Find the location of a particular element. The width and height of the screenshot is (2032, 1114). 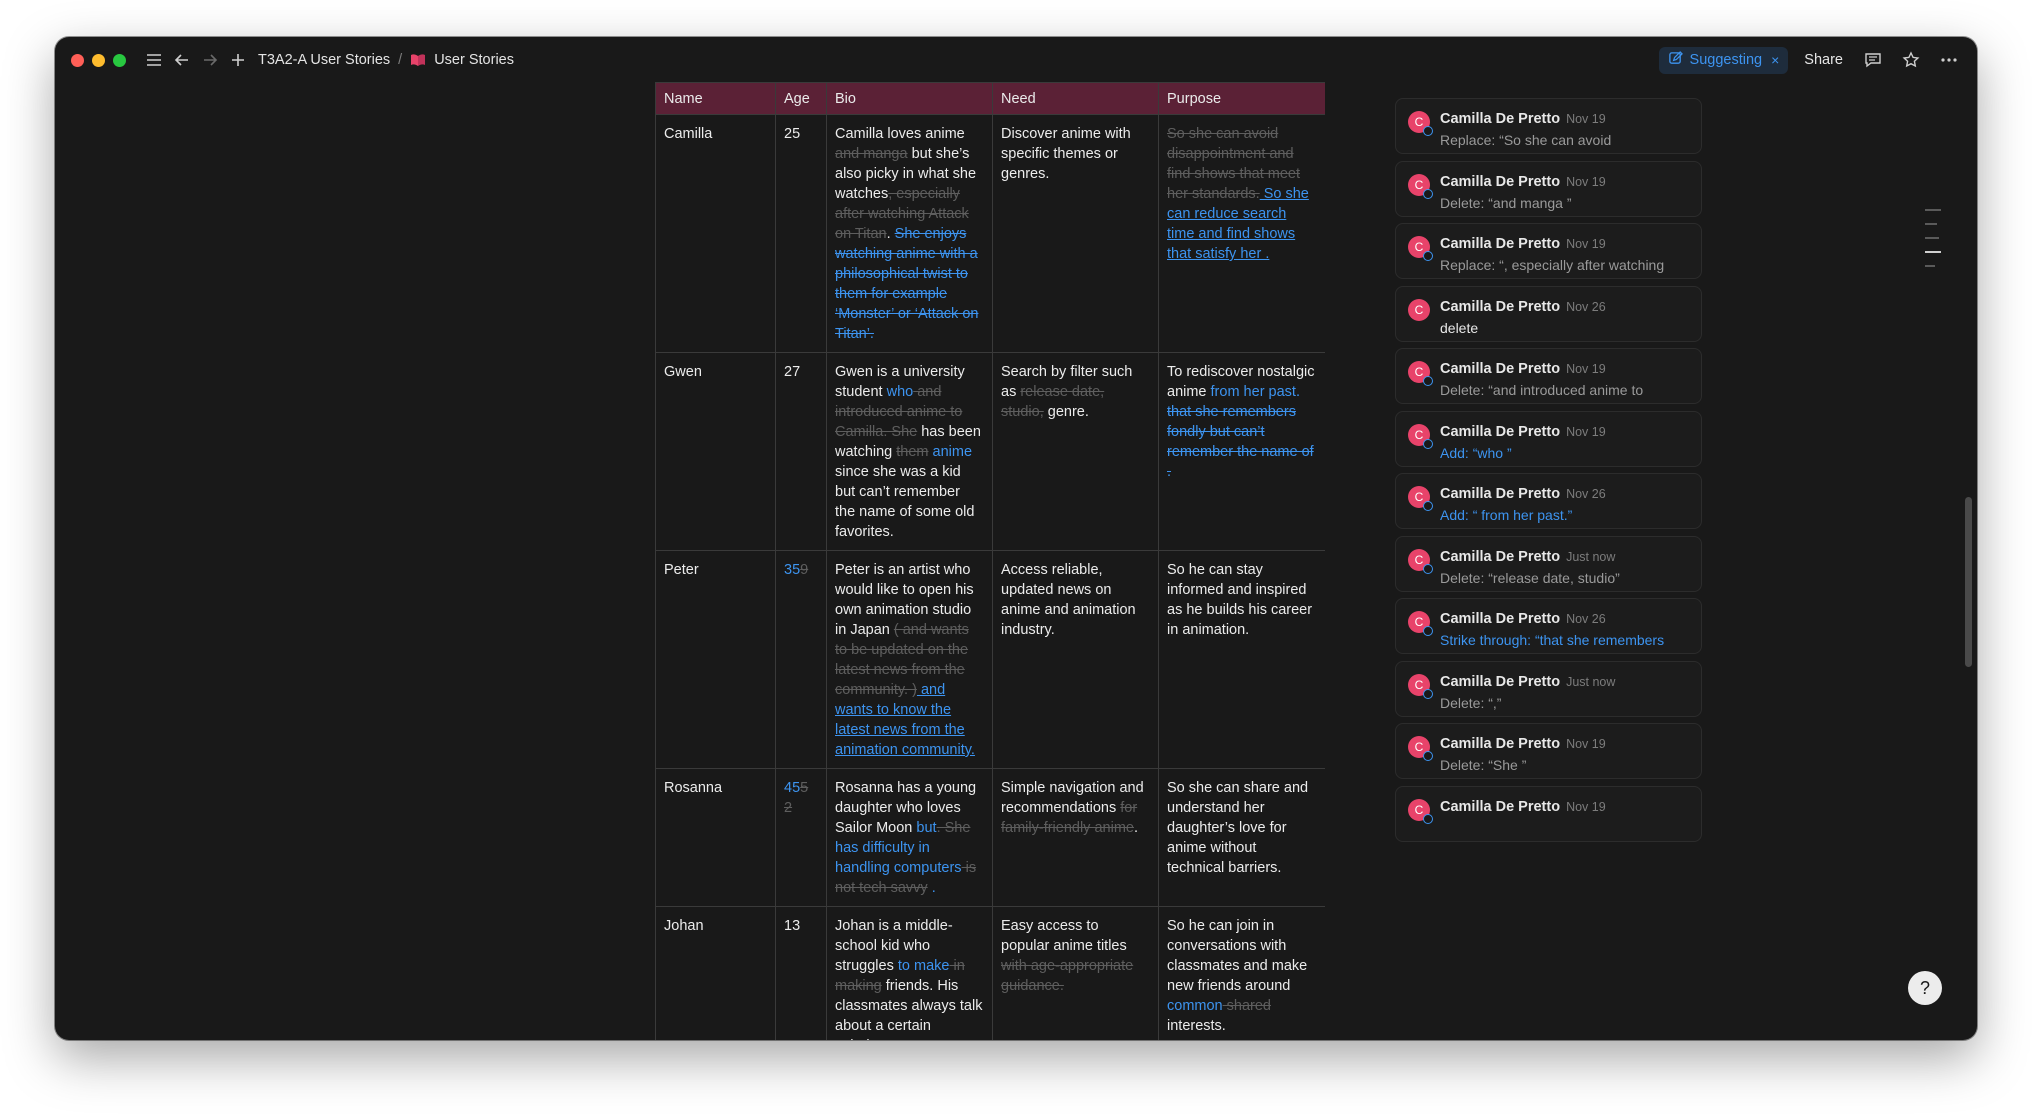

minimize-window-button is located at coordinates (98, 60).